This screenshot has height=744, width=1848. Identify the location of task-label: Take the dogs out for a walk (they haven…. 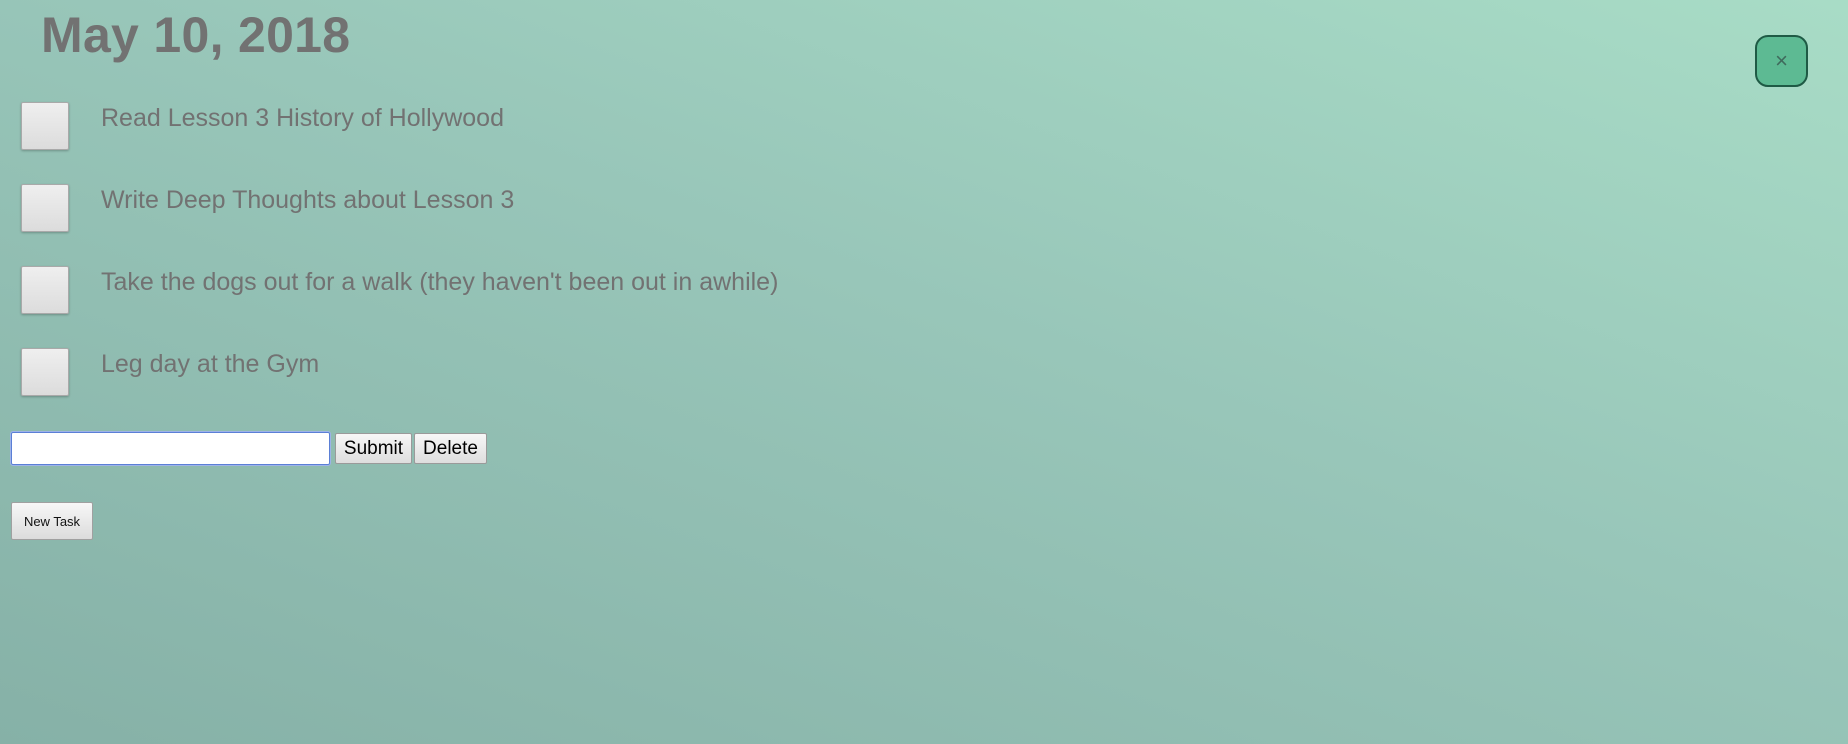
(440, 282).